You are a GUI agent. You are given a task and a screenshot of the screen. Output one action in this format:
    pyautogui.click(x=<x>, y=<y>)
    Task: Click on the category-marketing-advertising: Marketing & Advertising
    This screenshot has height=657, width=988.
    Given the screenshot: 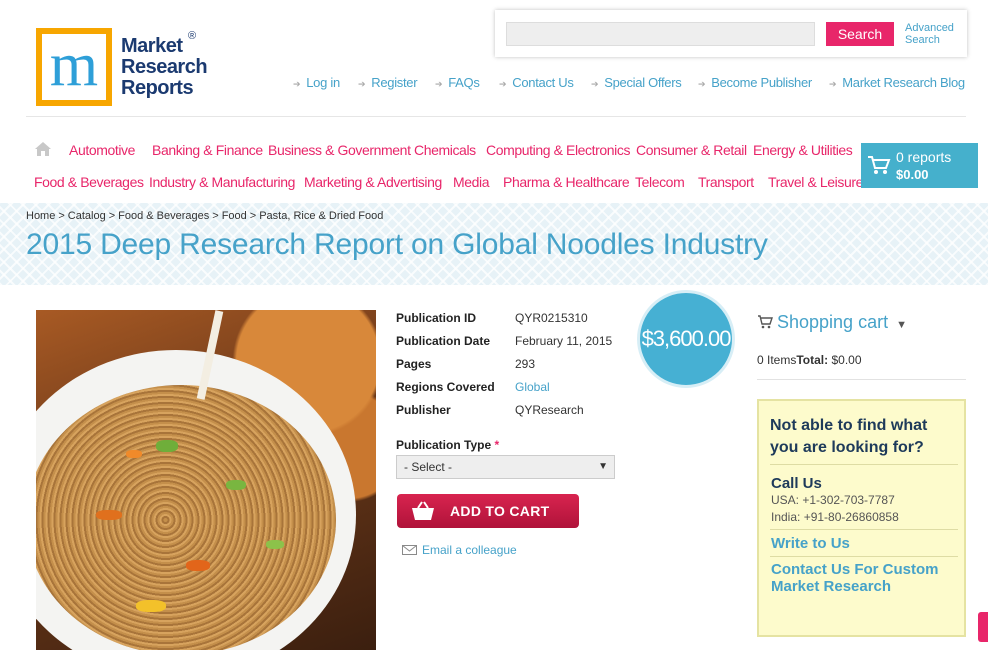 What is the action you would take?
    pyautogui.click(x=373, y=182)
    